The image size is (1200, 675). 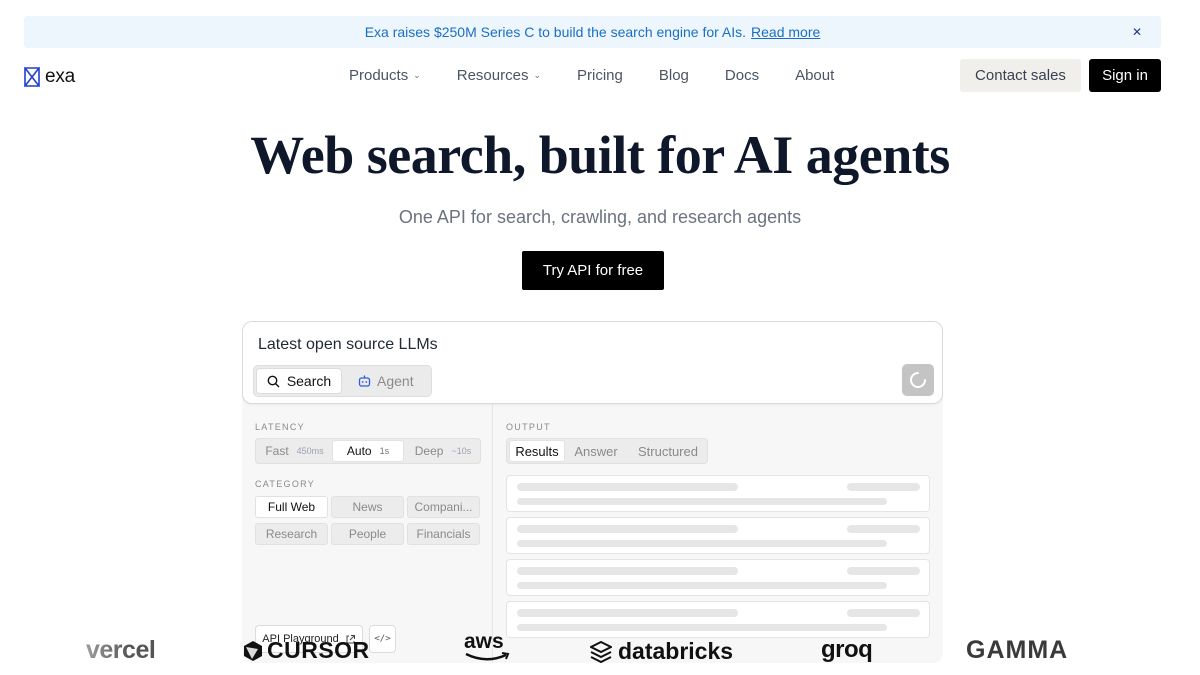 I want to click on latency-label: LATENCY, so click(x=280, y=427).